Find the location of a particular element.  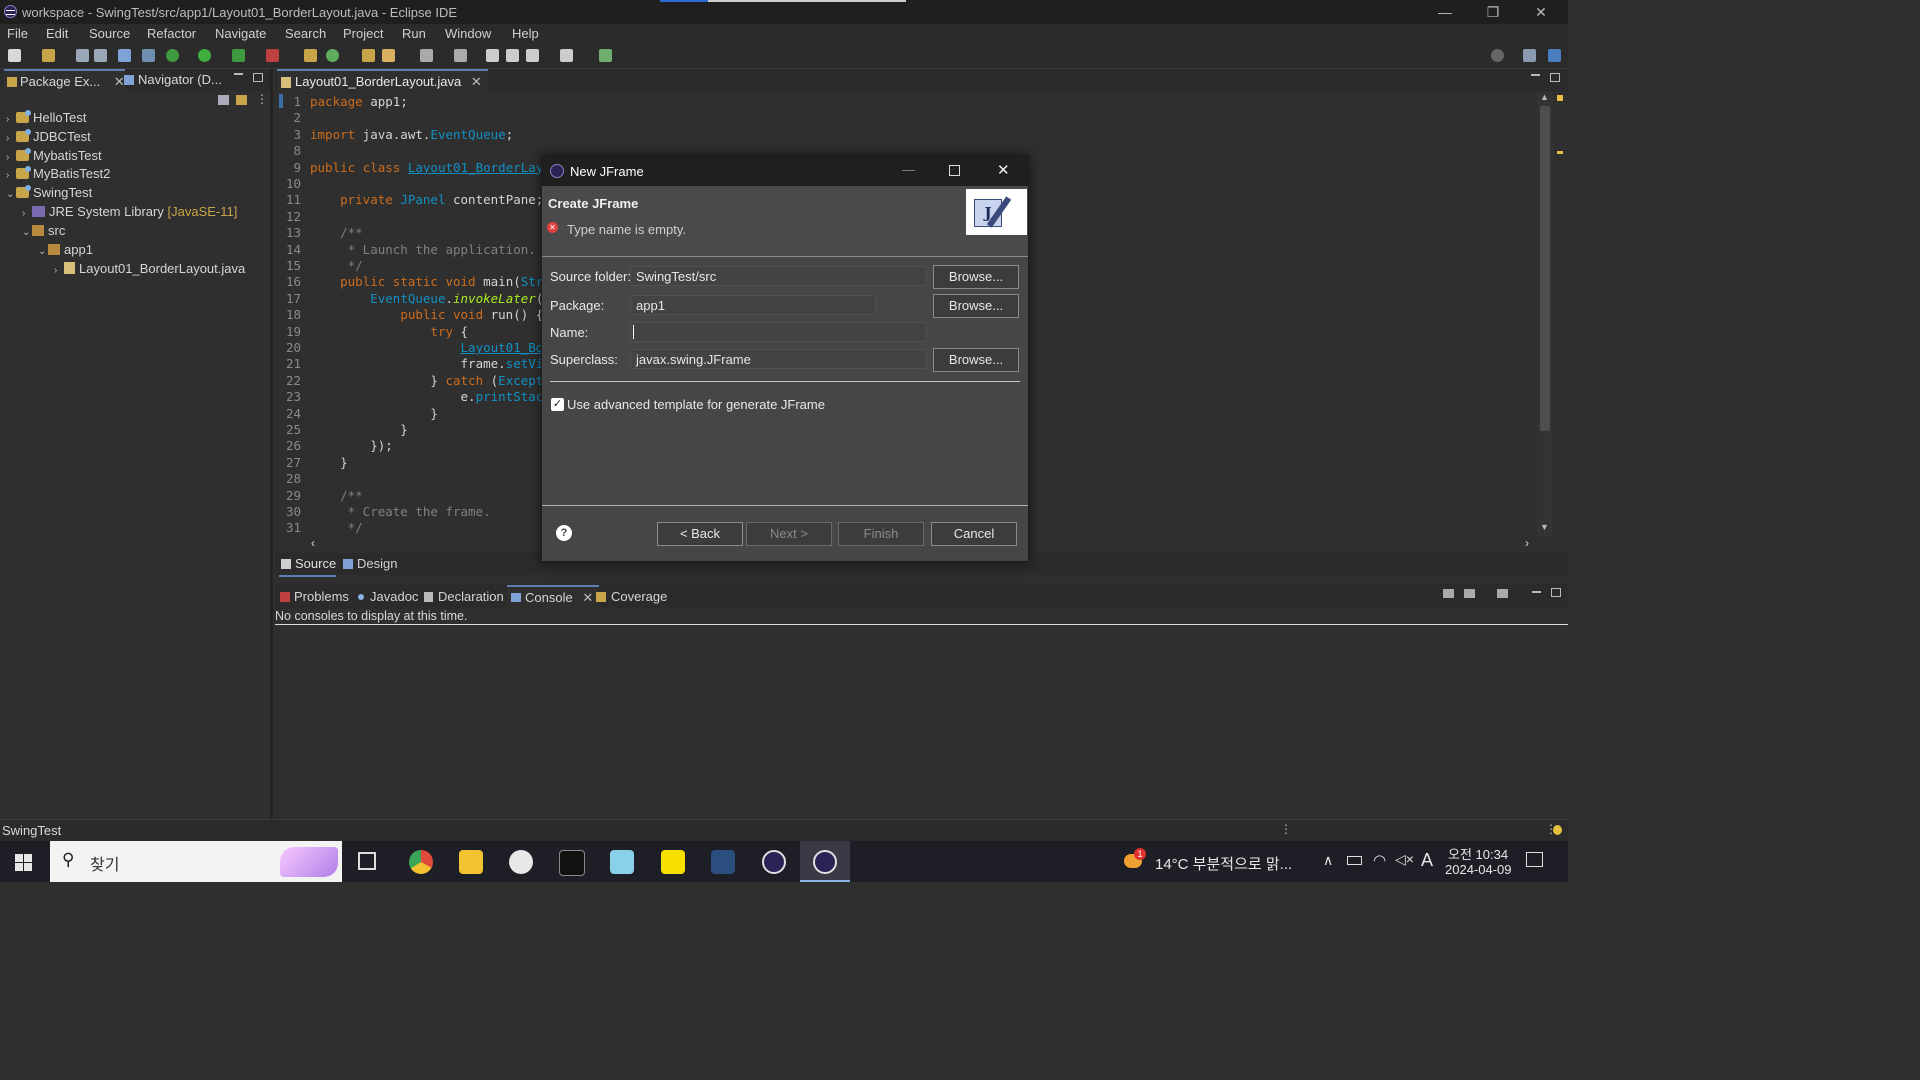

tree-item-jre-library: › JRE System Library [JavaSE-11] is located at coordinates (129, 212).